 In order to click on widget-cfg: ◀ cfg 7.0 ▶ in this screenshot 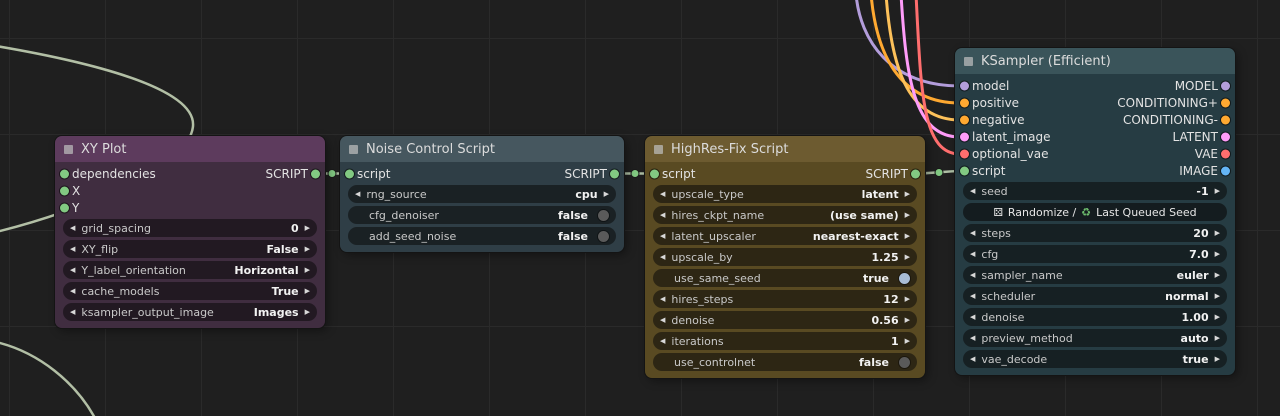, I will do `click(1095, 254)`.